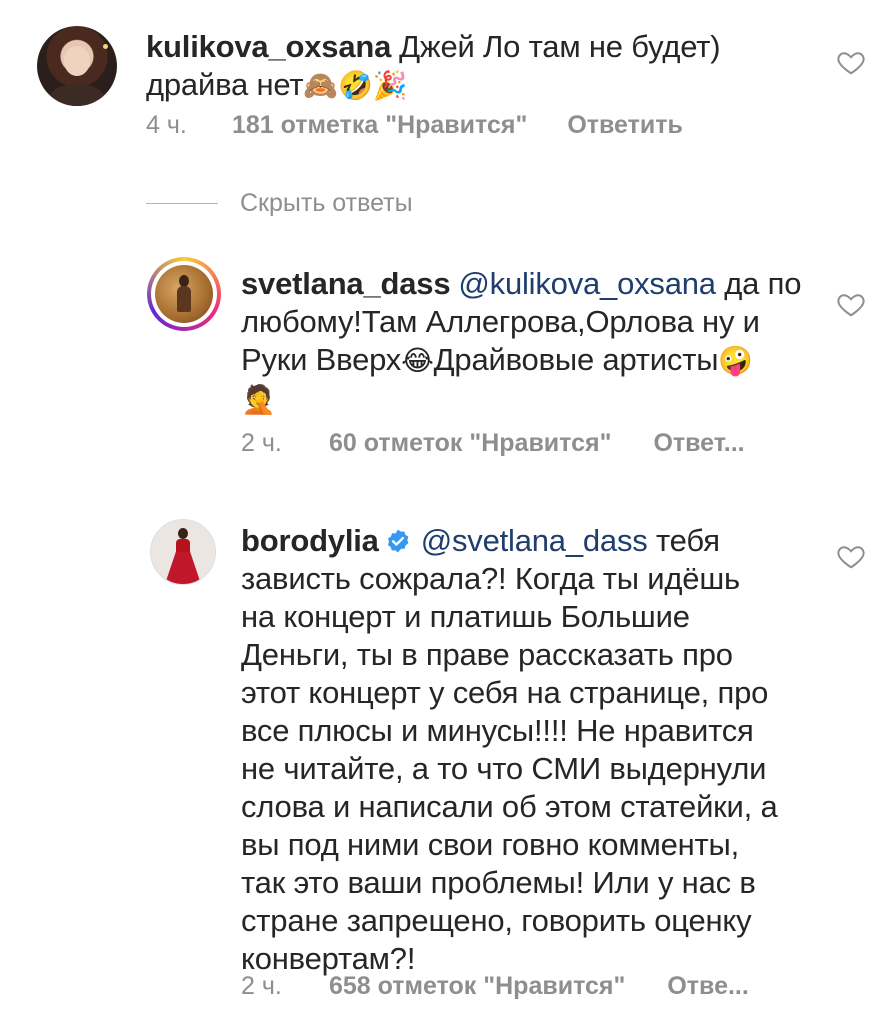 The image size is (891, 1024). What do you see at coordinates (326, 203) in the screenshot?
I see `hide-replies-label: Скрыть ответы` at bounding box center [326, 203].